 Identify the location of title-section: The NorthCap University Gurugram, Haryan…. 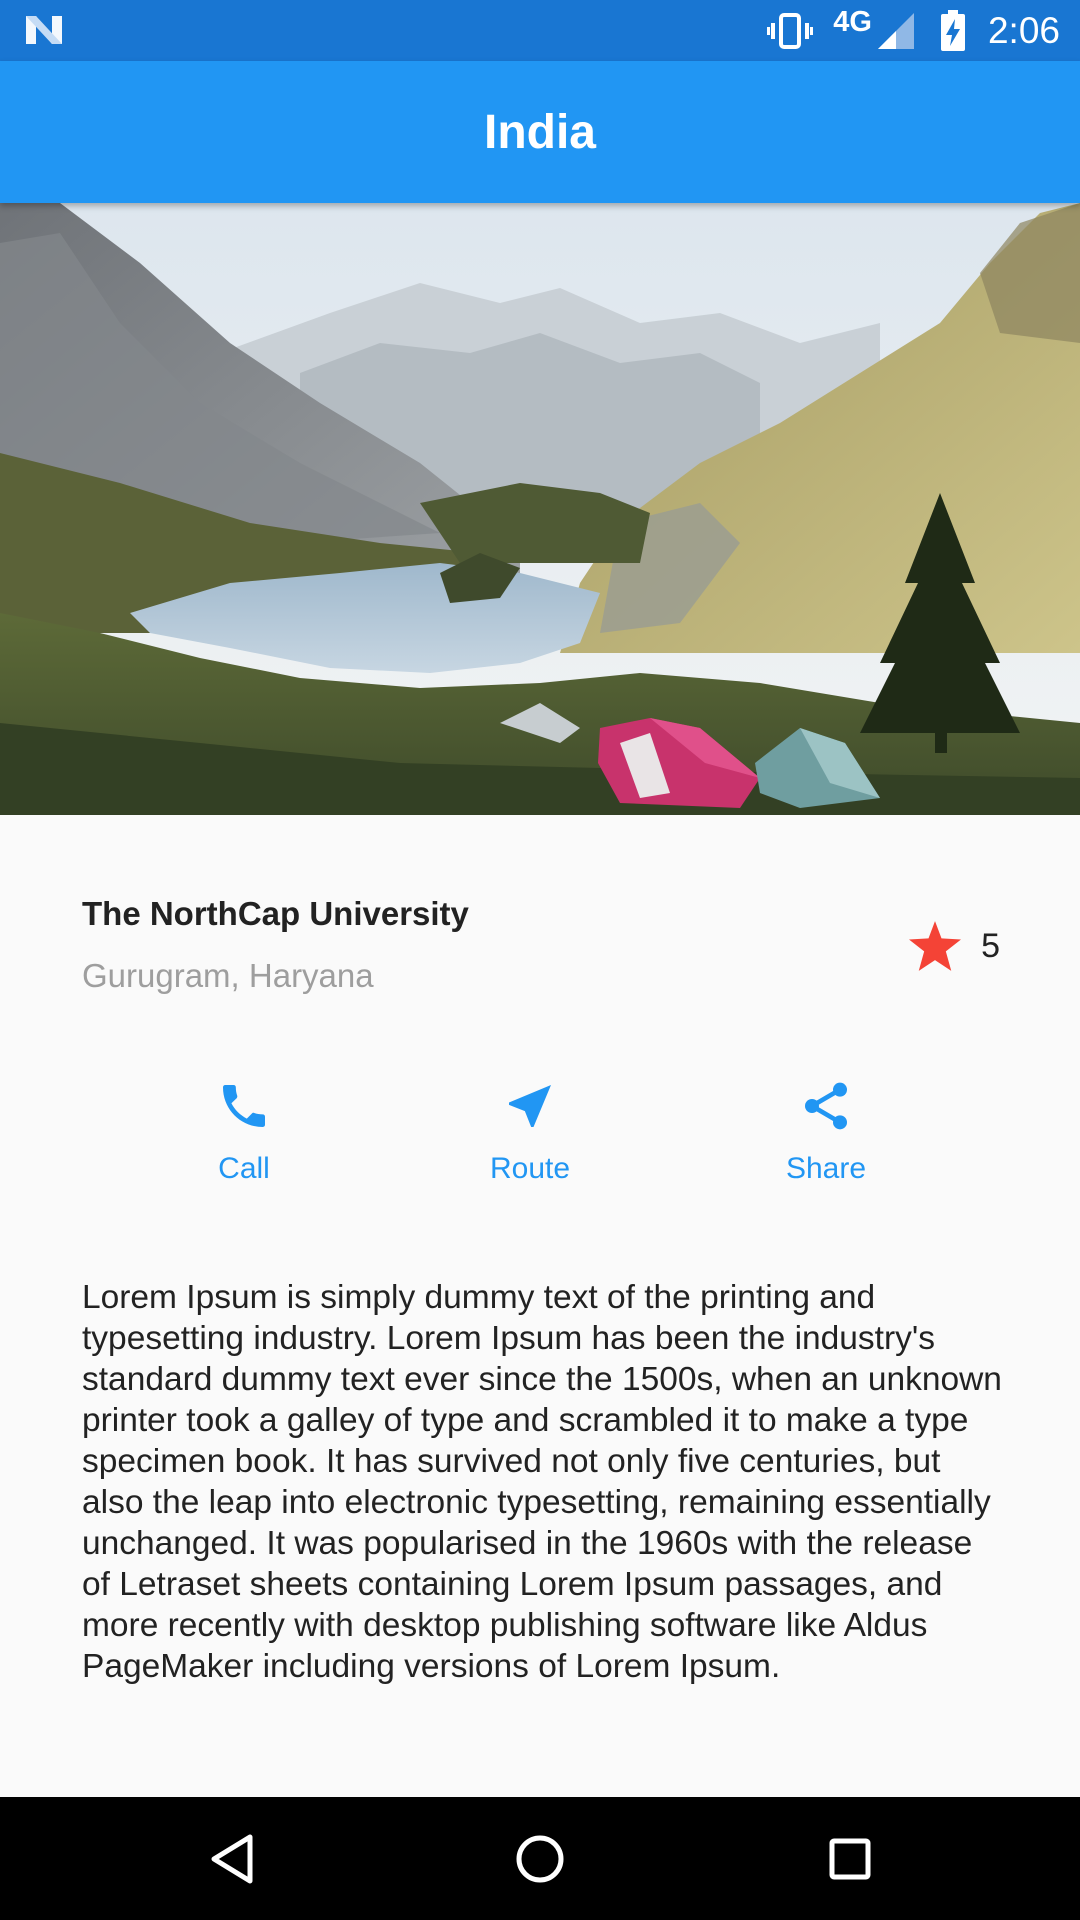
(541, 955).